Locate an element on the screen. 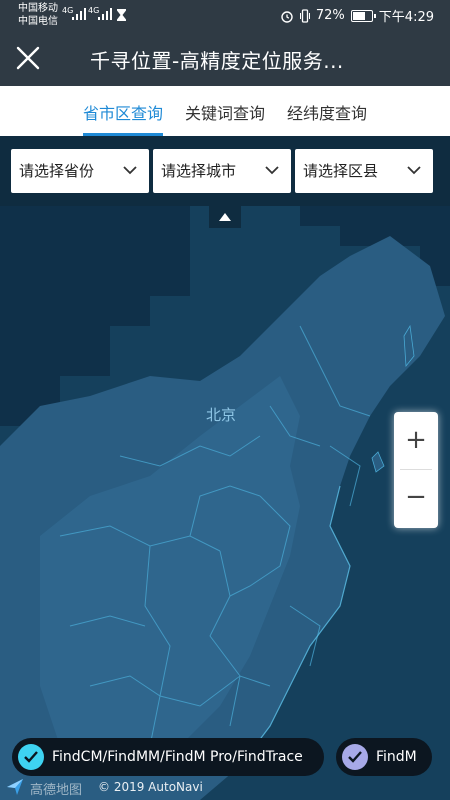 The height and width of the screenshot is (800, 450). tab-region-query: 省市区查询 is located at coordinates (122, 111).